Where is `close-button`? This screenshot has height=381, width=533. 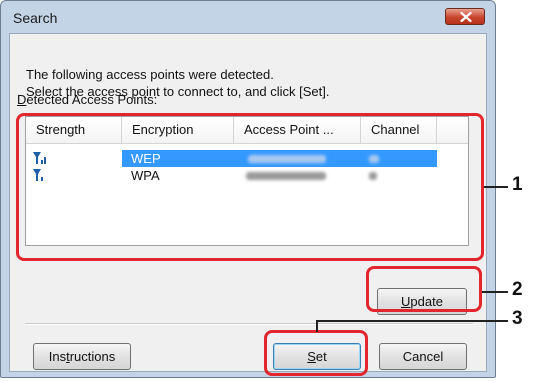
close-button is located at coordinates (465, 16).